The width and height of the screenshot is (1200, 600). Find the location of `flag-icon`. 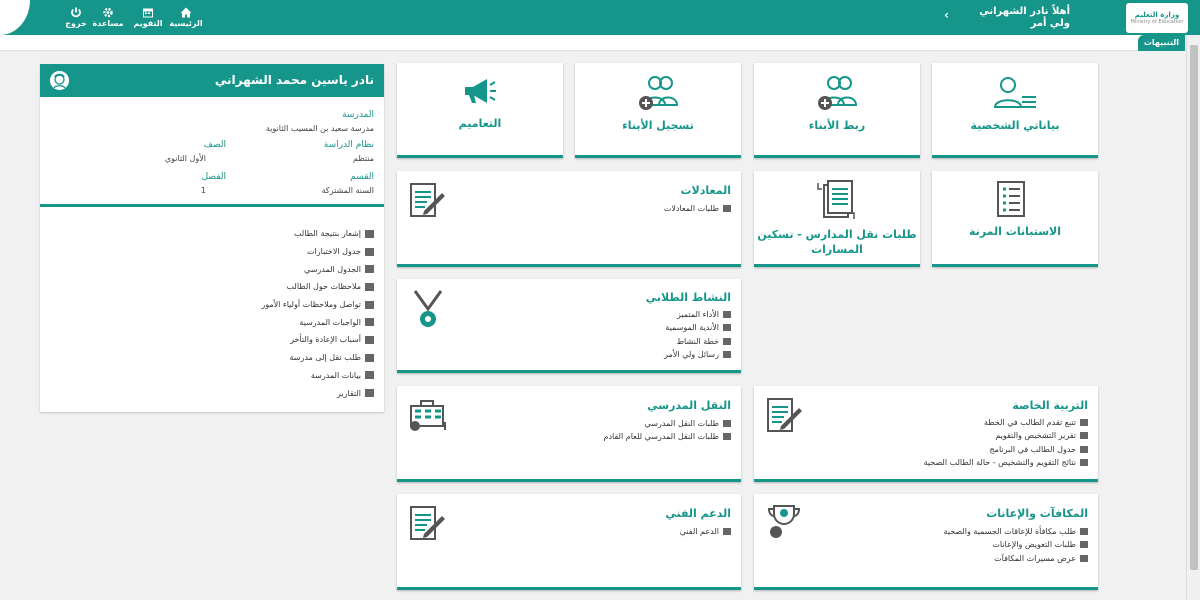

flag-icon is located at coordinates (369, 357).